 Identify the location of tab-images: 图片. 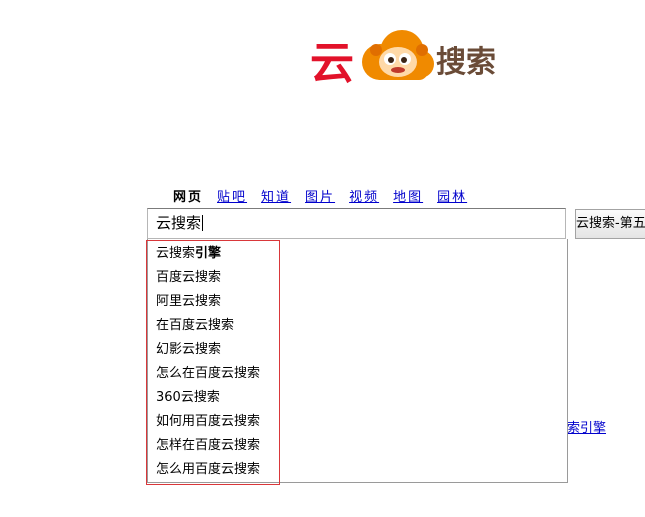
(320, 195).